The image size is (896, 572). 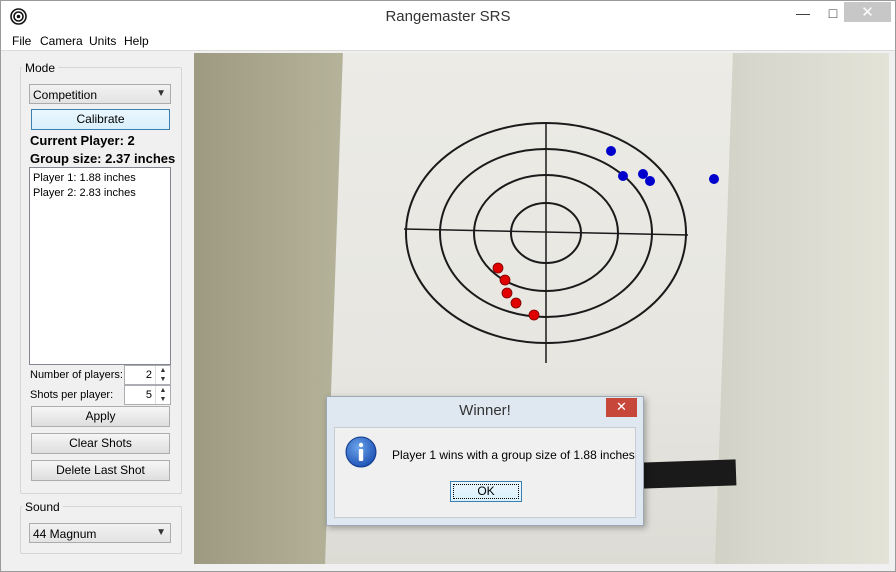 What do you see at coordinates (65, 534) in the screenshot?
I see `sound-select-value: 44 Magnum` at bounding box center [65, 534].